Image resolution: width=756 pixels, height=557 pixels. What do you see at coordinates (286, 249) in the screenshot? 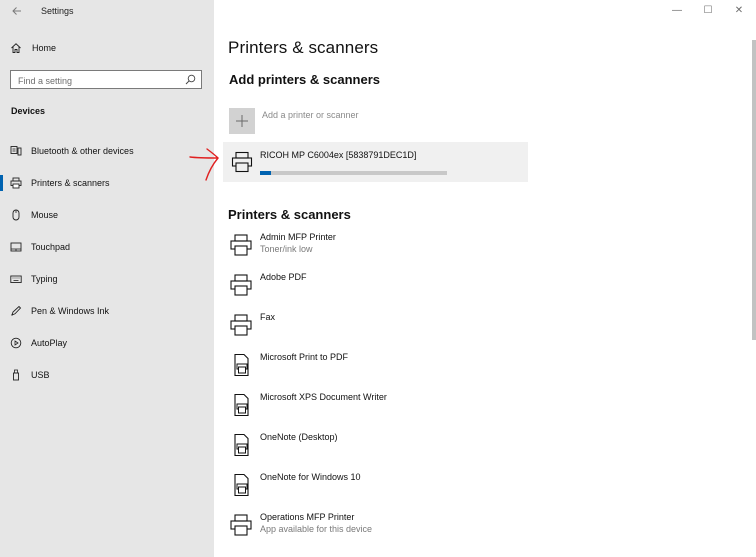
I see `printer-status: Toner/ink low` at bounding box center [286, 249].